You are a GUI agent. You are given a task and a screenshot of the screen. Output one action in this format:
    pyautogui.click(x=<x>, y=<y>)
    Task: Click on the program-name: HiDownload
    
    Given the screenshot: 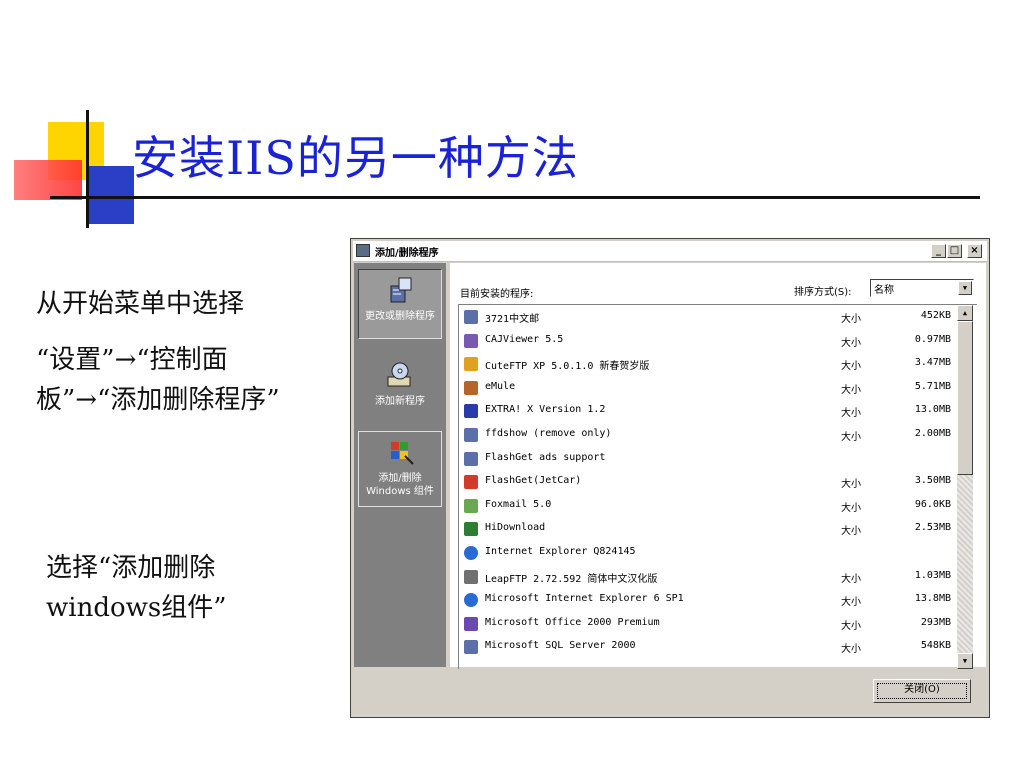 What is the action you would take?
    pyautogui.click(x=515, y=528)
    